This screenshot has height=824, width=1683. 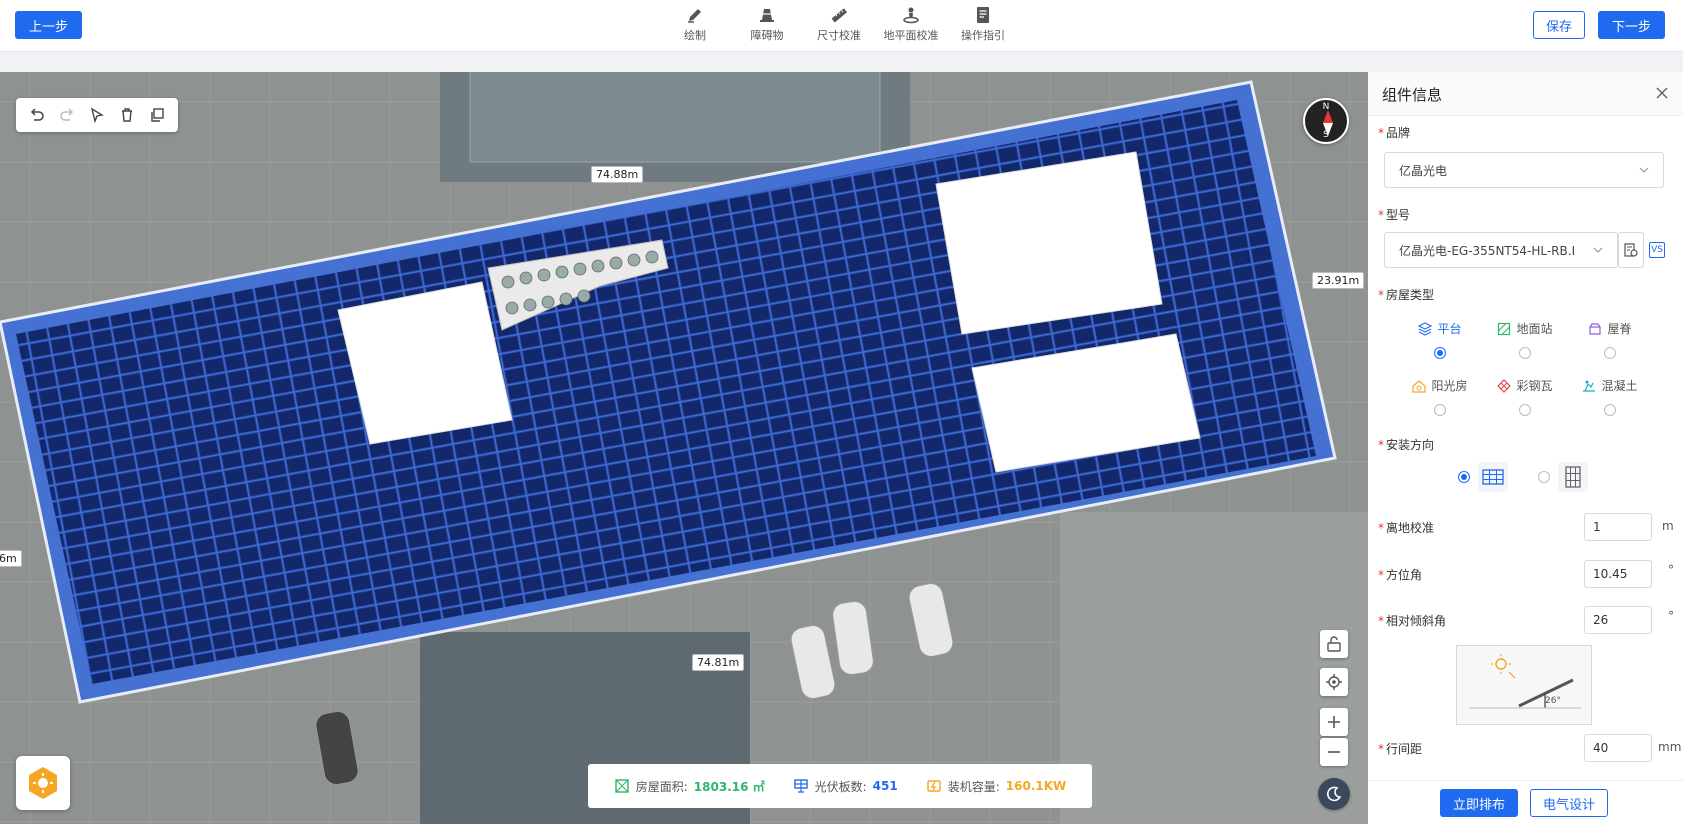 I want to click on delete-icon, so click(x=127, y=115).